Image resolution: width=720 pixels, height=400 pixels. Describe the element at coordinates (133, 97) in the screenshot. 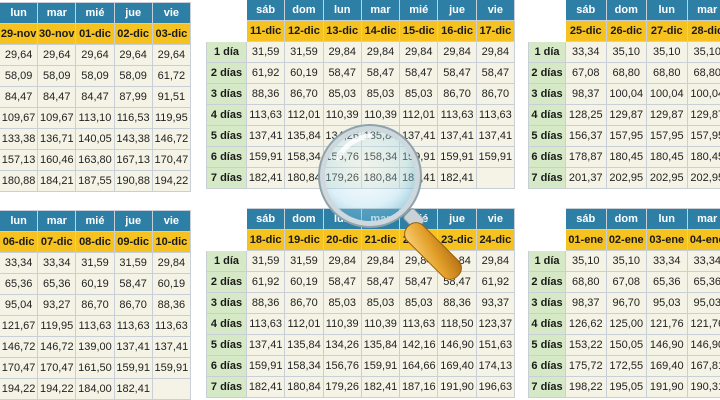

I see `price-cell: 87,99` at that location.